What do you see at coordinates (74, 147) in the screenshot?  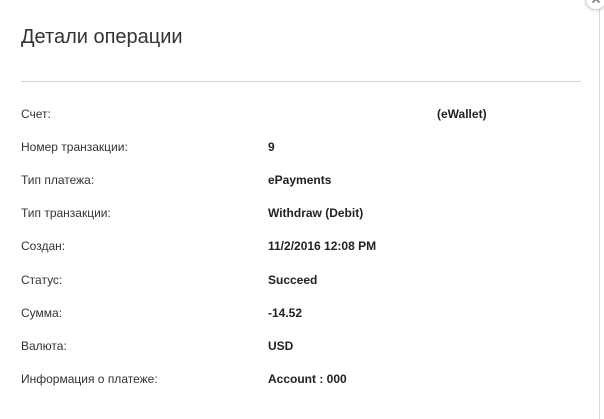 I see `transaction-number-label: Номер транзакции:` at bounding box center [74, 147].